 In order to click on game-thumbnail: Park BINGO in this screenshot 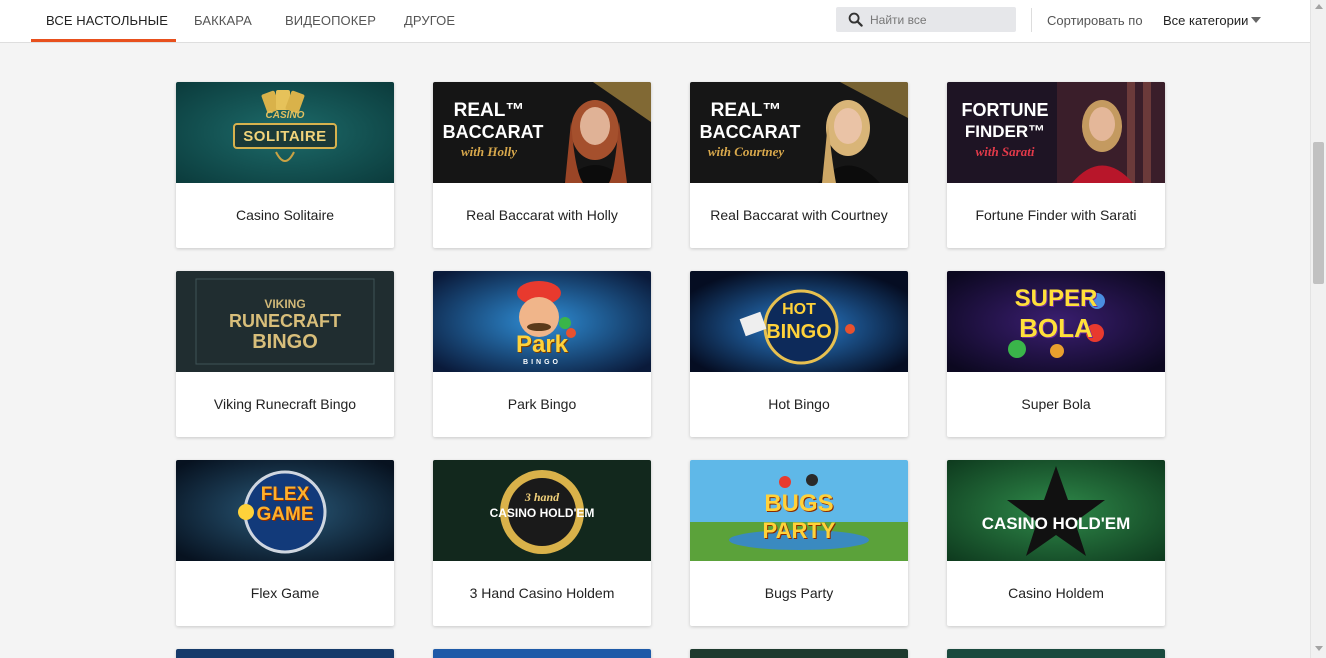, I will do `click(542, 321)`.